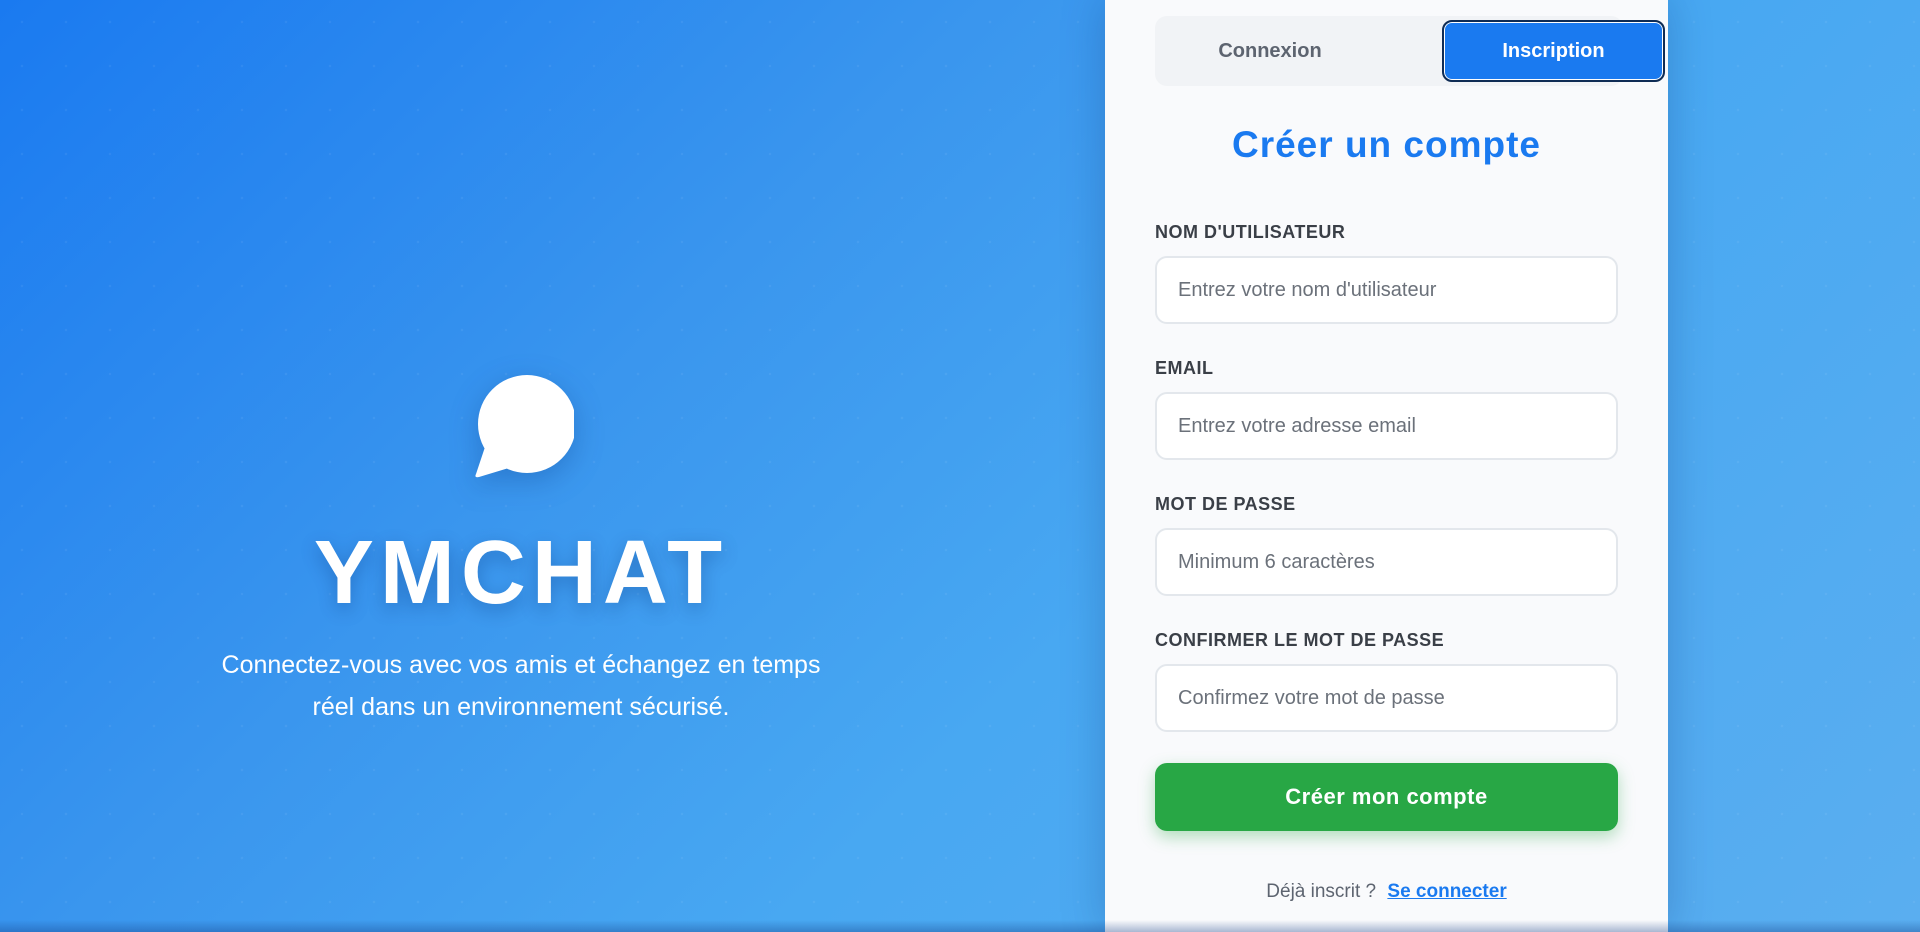 The width and height of the screenshot is (1920, 932). Describe the element at coordinates (1250, 232) in the screenshot. I see `username-label: NOM D'UTILISATEUR` at that location.